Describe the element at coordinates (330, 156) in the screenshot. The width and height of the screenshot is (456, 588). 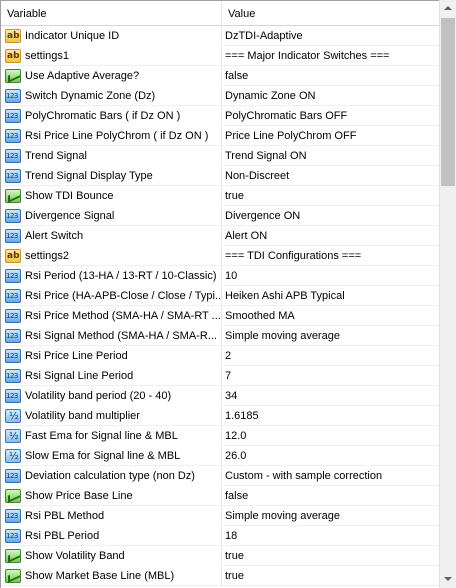
I see `value-cell: Trend Signal ON` at that location.